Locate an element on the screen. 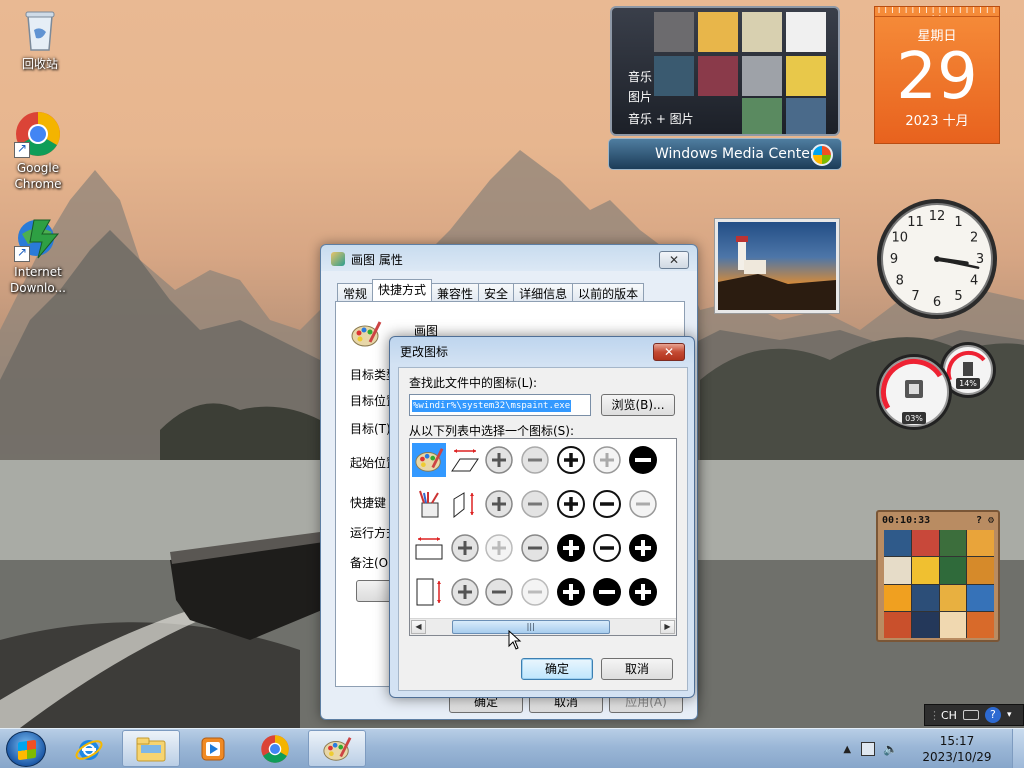  scroll-left-arrow-icon: ◀ is located at coordinates (418, 627).